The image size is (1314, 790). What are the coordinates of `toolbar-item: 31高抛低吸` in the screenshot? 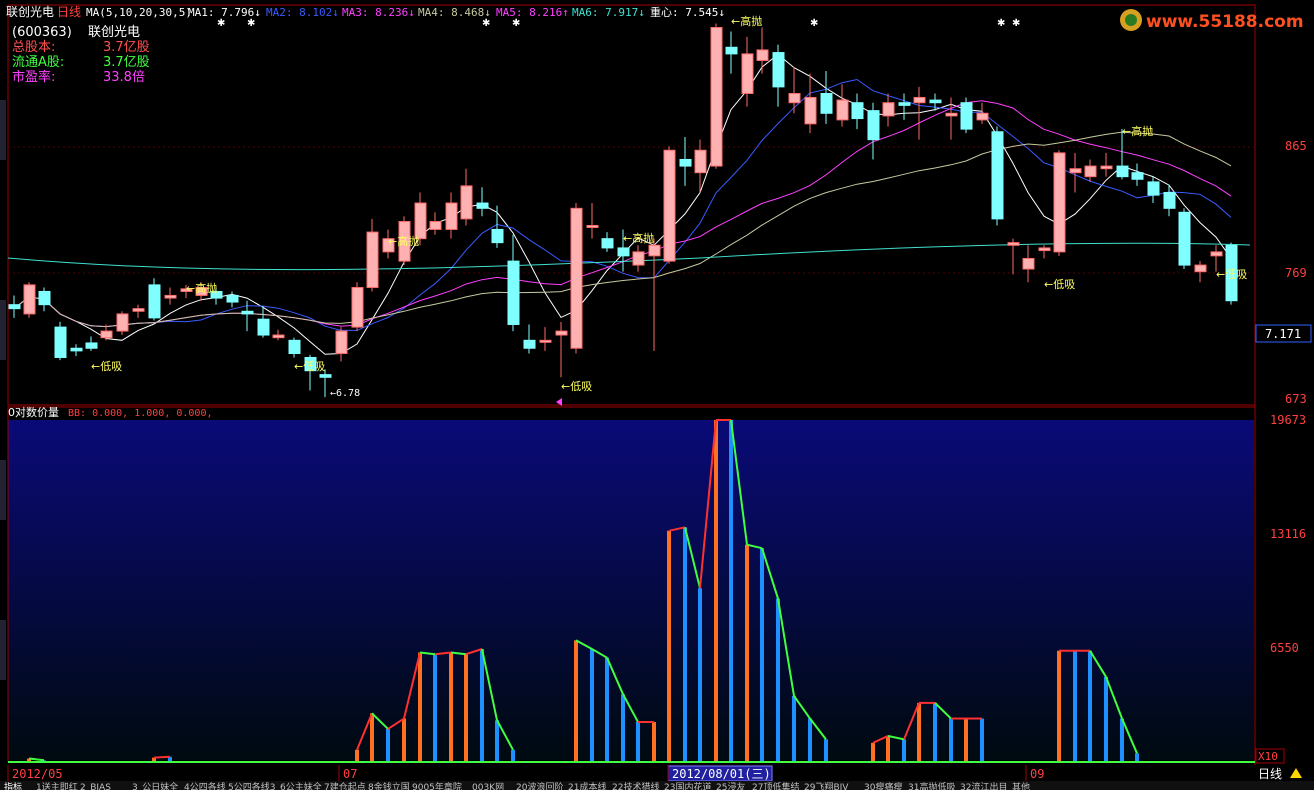 It's located at (931, 785).